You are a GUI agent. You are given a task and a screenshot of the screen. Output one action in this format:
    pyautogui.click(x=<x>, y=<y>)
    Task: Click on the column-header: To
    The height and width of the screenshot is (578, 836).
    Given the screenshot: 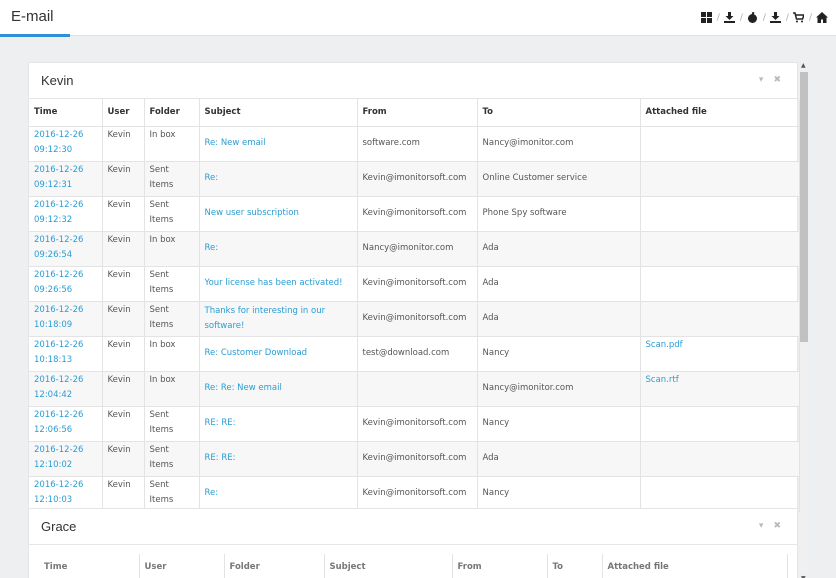 What is the action you would take?
    pyautogui.click(x=574, y=566)
    